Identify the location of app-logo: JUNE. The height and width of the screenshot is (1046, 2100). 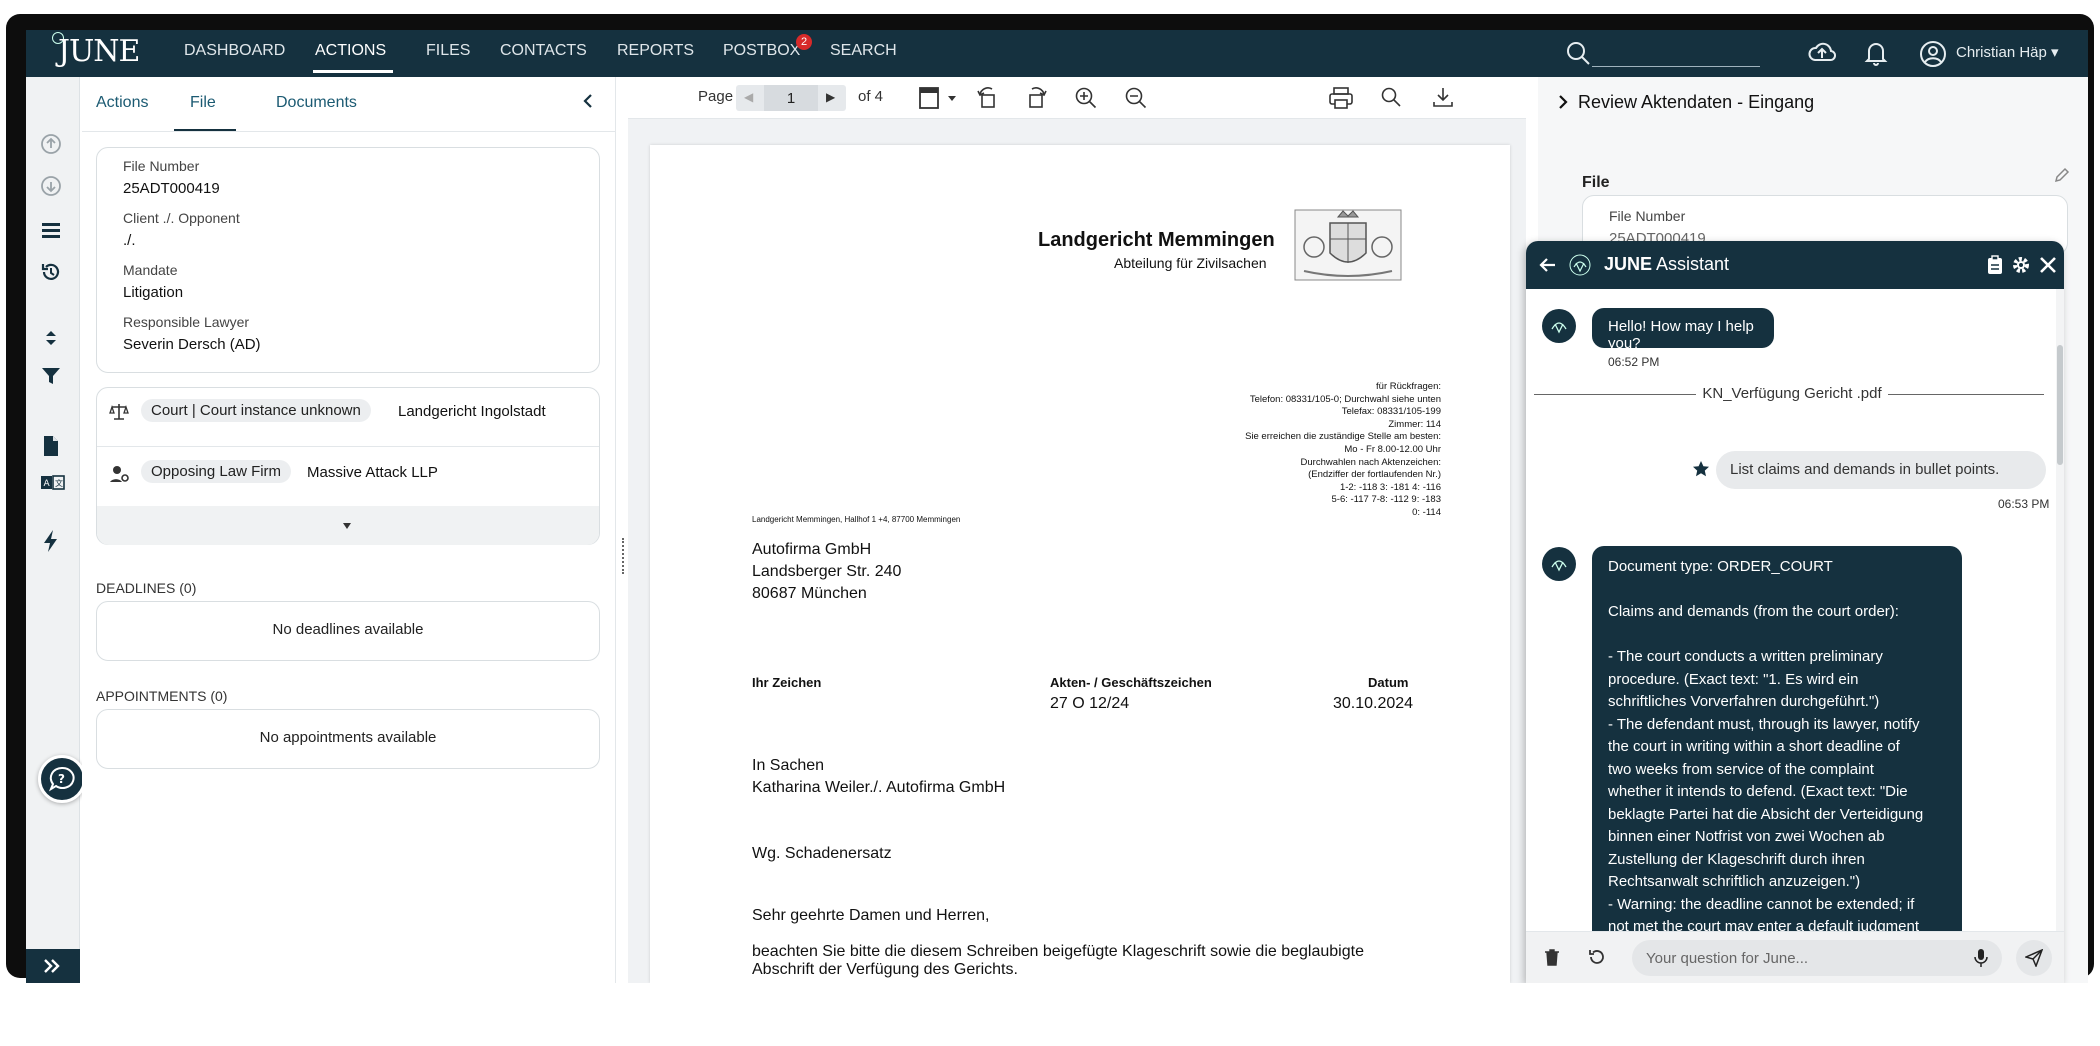
(99, 51).